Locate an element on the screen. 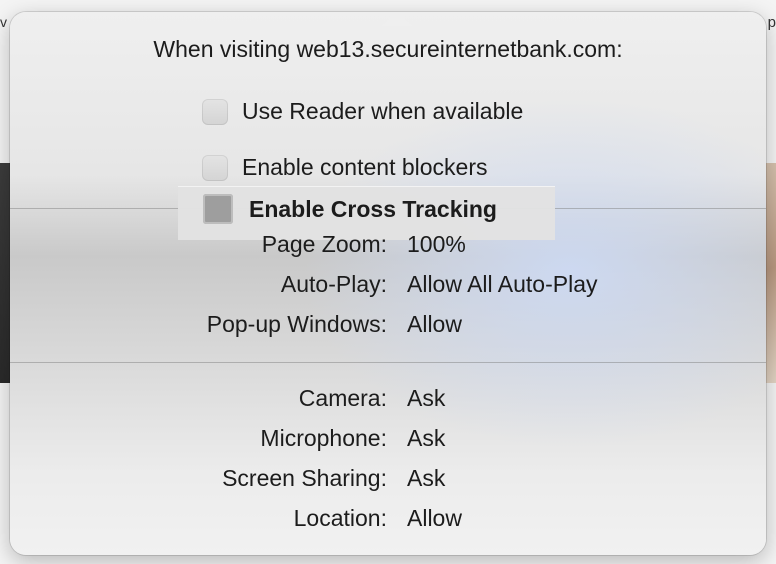 This screenshot has width=776, height=564. cross-tracking-option: Enable Cross Tracking is located at coordinates (350, 209).